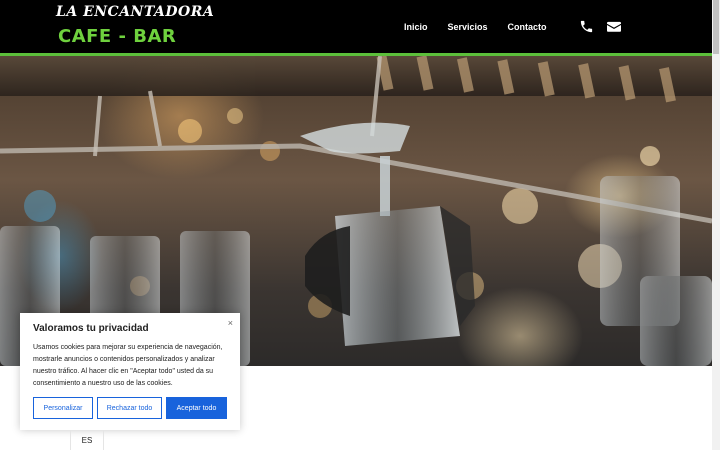 The width and height of the screenshot is (720, 450). What do you see at coordinates (468, 27) in the screenshot?
I see `nav-item-servicios: Servicios` at bounding box center [468, 27].